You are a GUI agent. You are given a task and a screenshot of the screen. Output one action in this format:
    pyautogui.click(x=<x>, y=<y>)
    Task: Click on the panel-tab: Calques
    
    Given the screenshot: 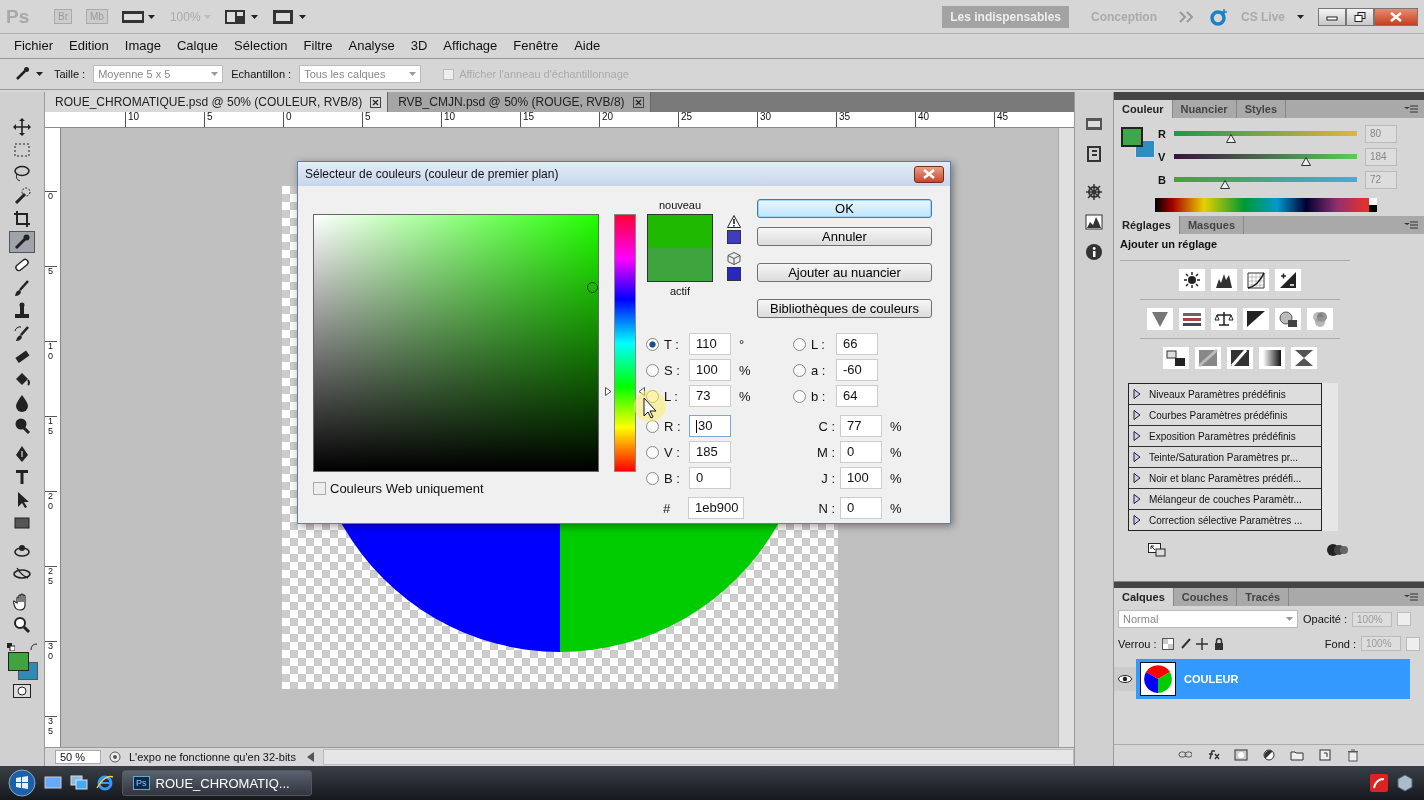 What is the action you would take?
    pyautogui.click(x=1144, y=597)
    